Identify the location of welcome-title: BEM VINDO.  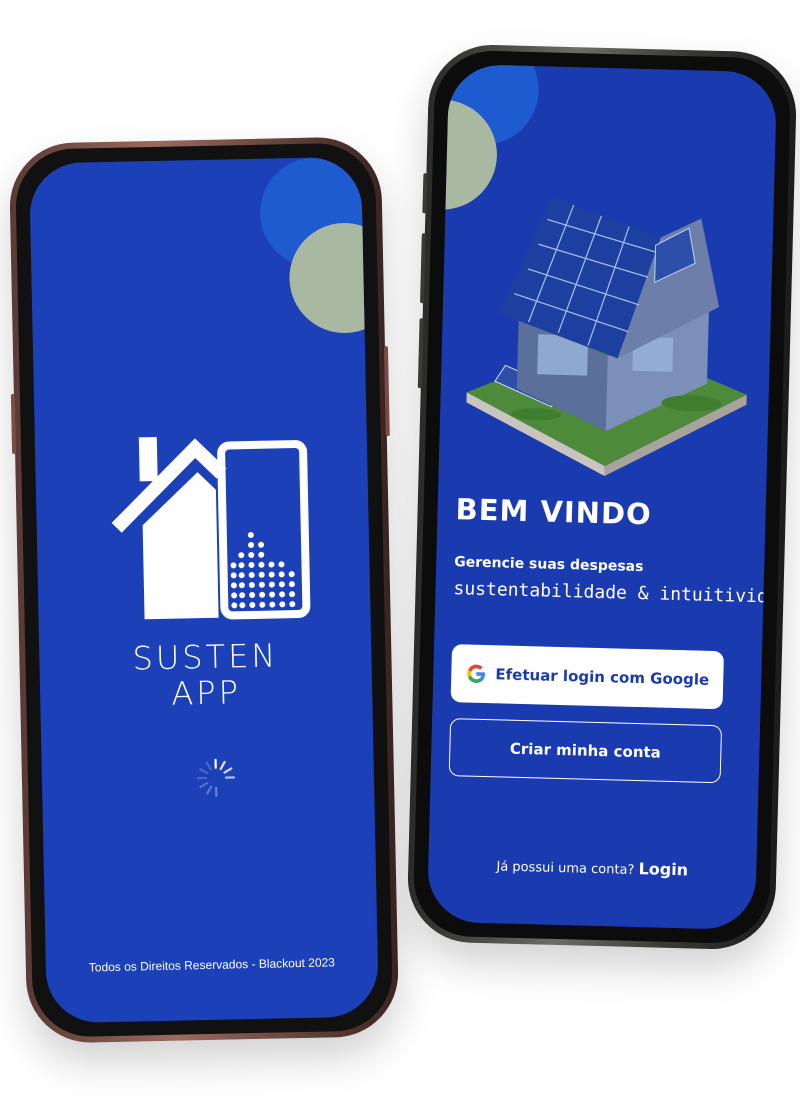
(554, 512).